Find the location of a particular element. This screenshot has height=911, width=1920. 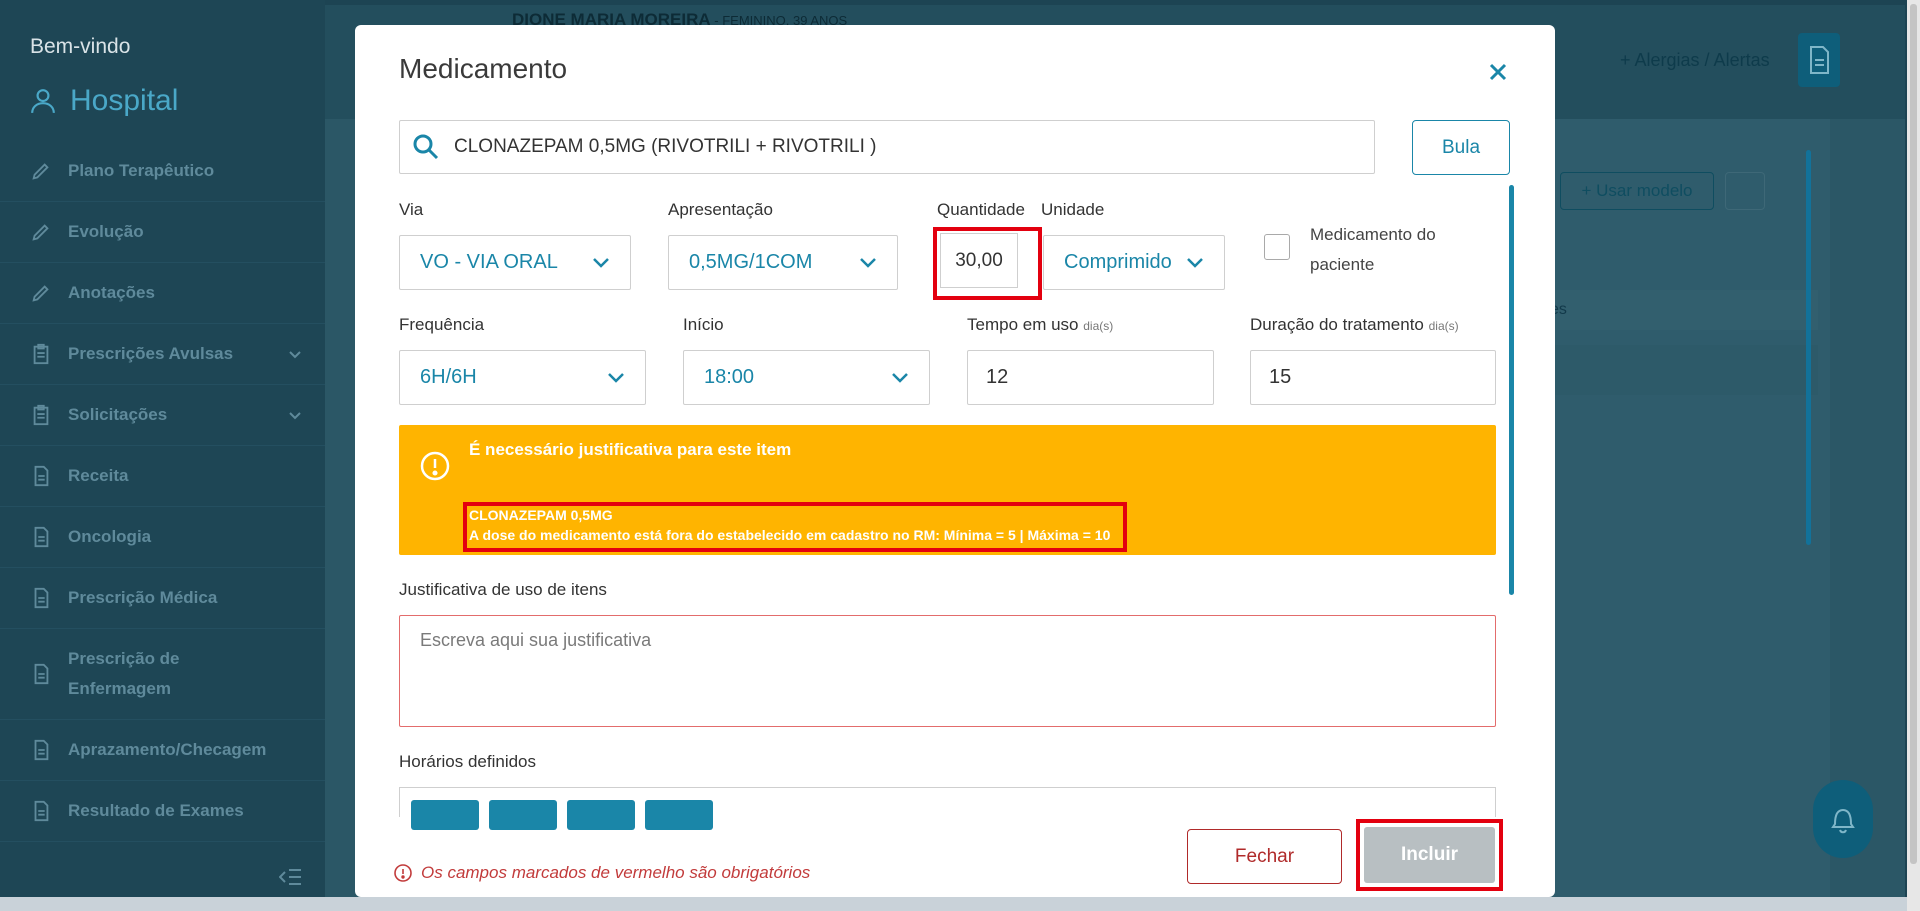

apresentacao-value: 0,5MG/1COM is located at coordinates (751, 262).